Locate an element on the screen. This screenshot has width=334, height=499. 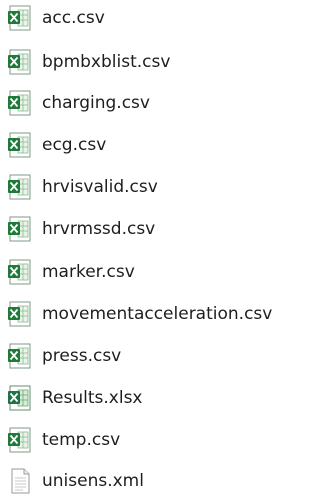
file-name: press.csv is located at coordinates (82, 356).